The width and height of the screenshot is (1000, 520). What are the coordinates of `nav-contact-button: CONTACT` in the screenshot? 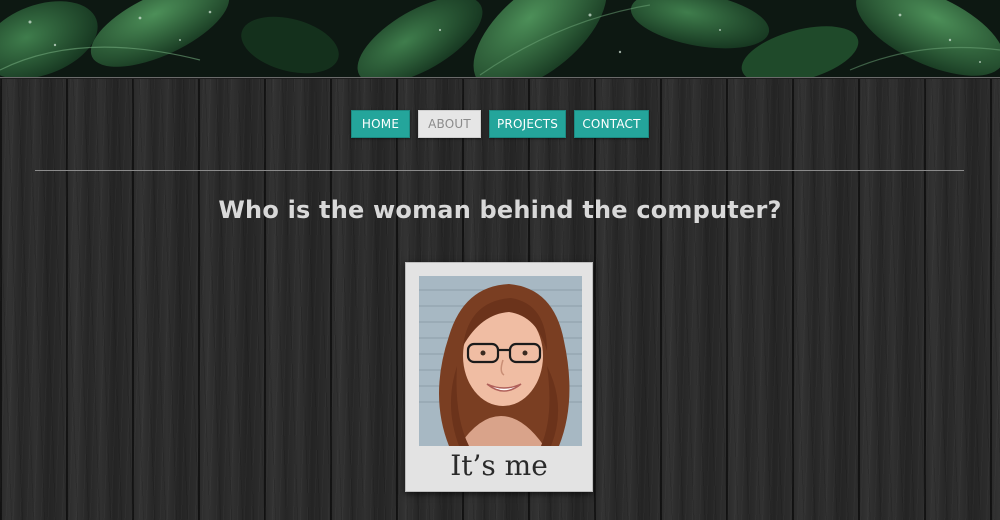 It's located at (611, 124).